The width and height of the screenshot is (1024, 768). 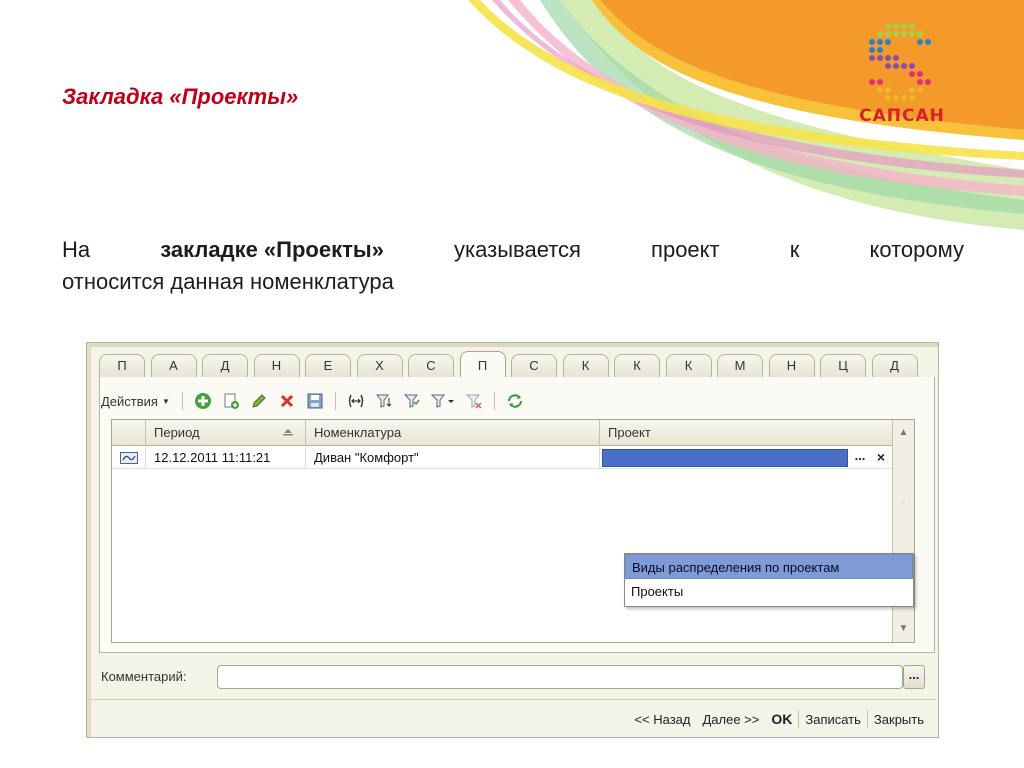 I want to click on company-logo: САПСАН, so click(x=902, y=75).